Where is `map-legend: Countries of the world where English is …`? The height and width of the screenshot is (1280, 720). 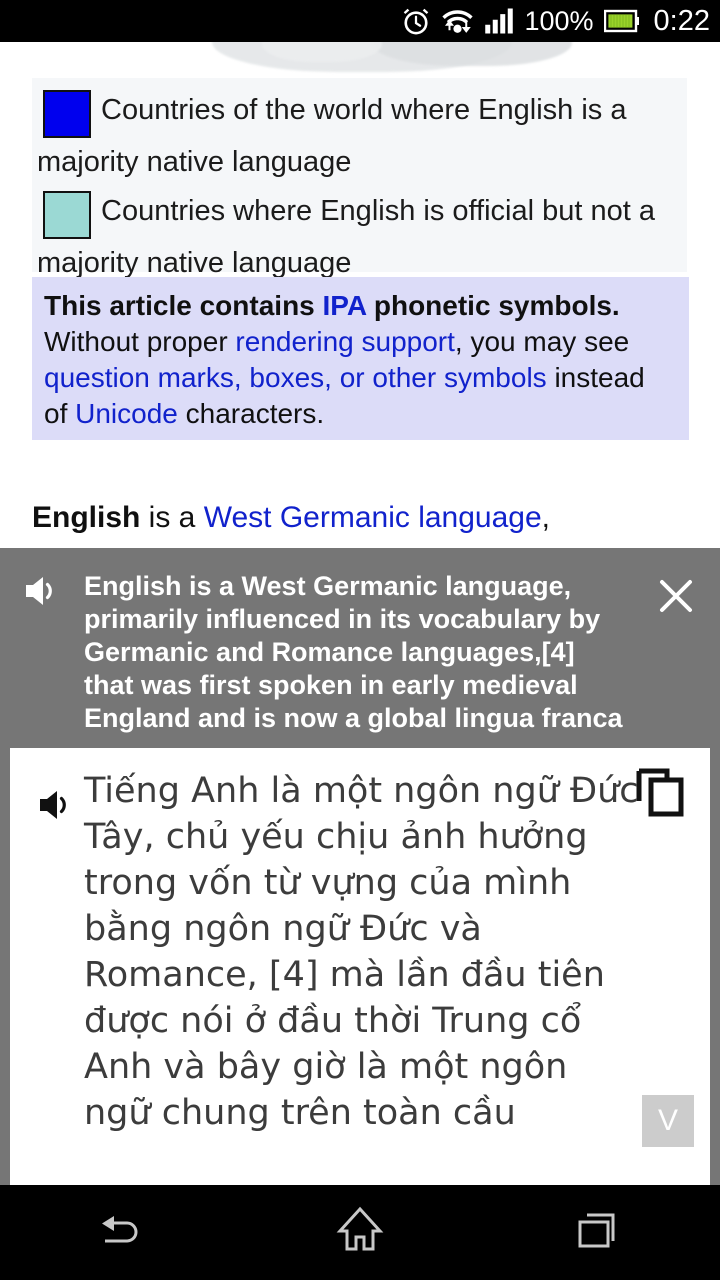 map-legend: Countries of the world where English is … is located at coordinates (359, 178).